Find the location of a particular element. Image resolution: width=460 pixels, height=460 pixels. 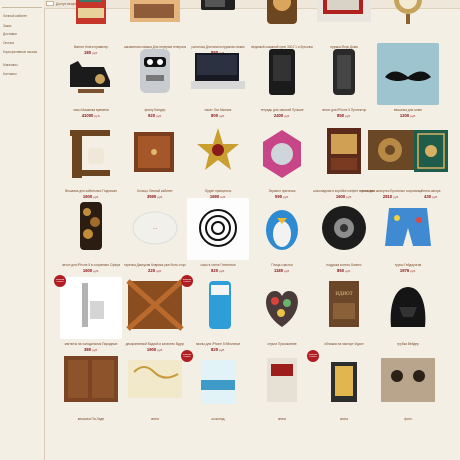

price-value: 800 is located at coordinates (215, 115).